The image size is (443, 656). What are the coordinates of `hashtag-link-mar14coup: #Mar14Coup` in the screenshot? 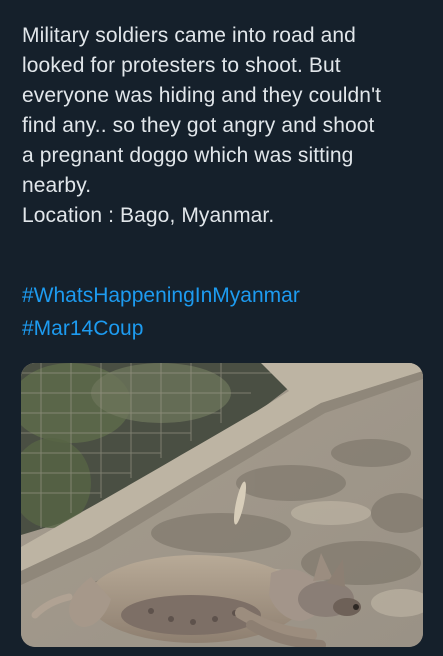 It's located at (161, 328).